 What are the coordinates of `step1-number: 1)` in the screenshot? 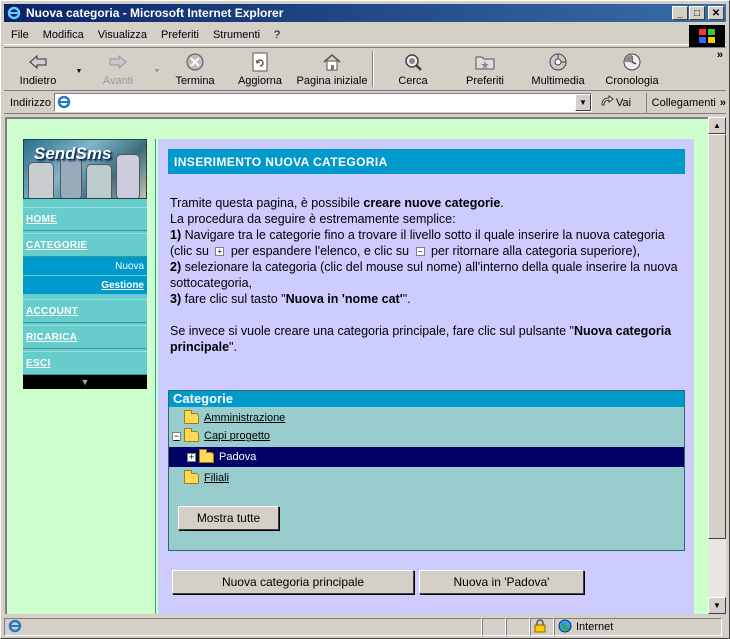 It's located at (176, 235).